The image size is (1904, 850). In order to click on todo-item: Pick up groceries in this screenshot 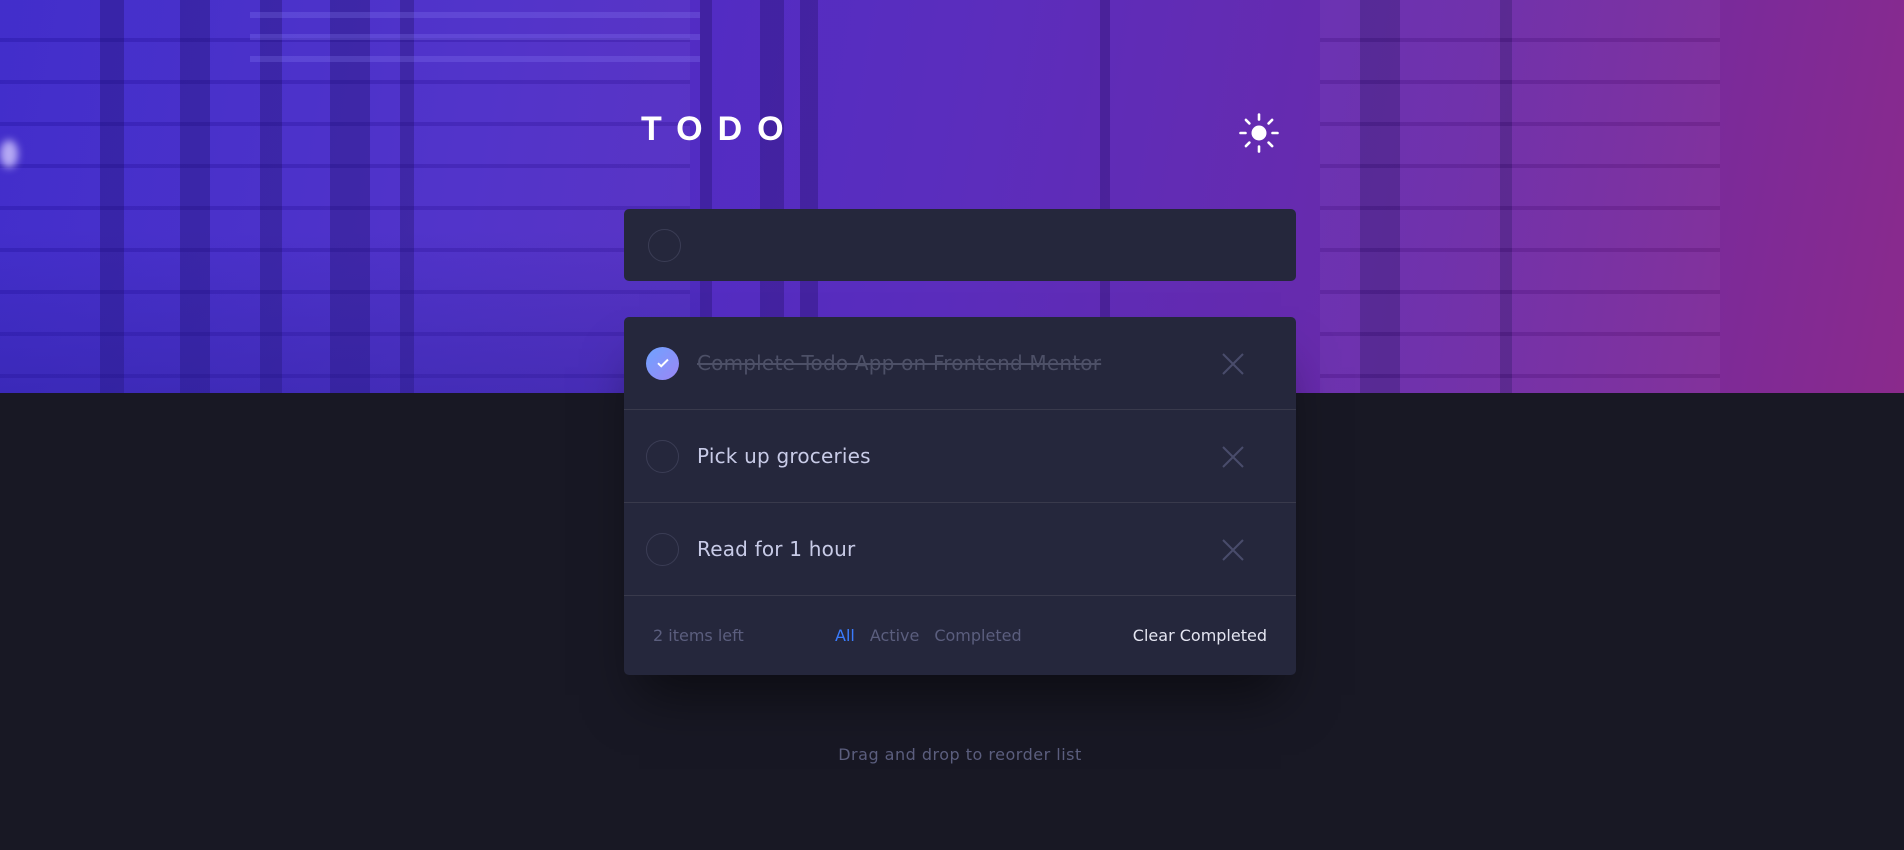, I will do `click(960, 456)`.